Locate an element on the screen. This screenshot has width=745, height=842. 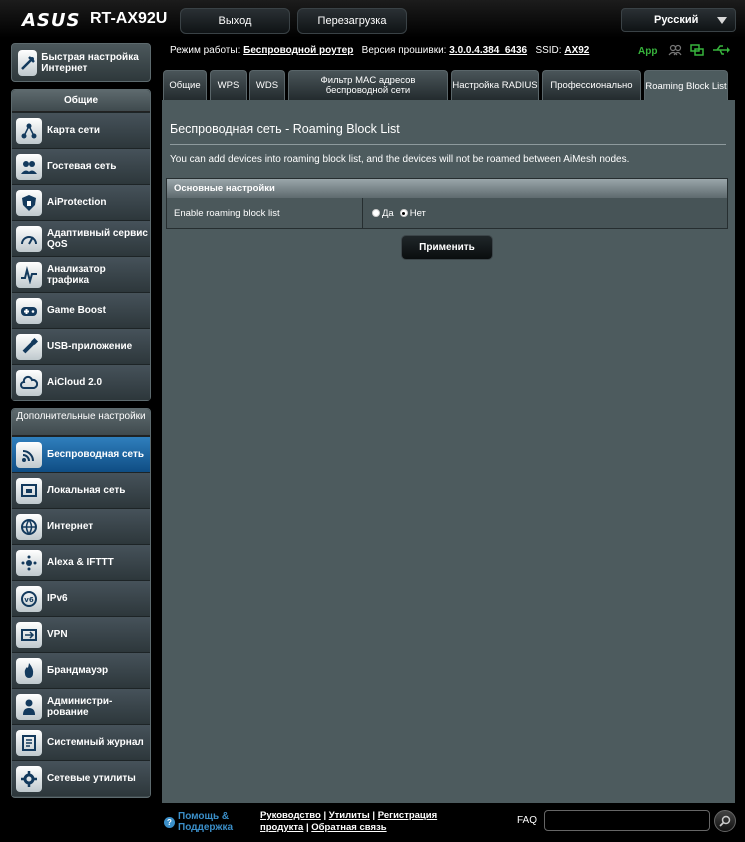
admin-icon is located at coordinates (29, 706).